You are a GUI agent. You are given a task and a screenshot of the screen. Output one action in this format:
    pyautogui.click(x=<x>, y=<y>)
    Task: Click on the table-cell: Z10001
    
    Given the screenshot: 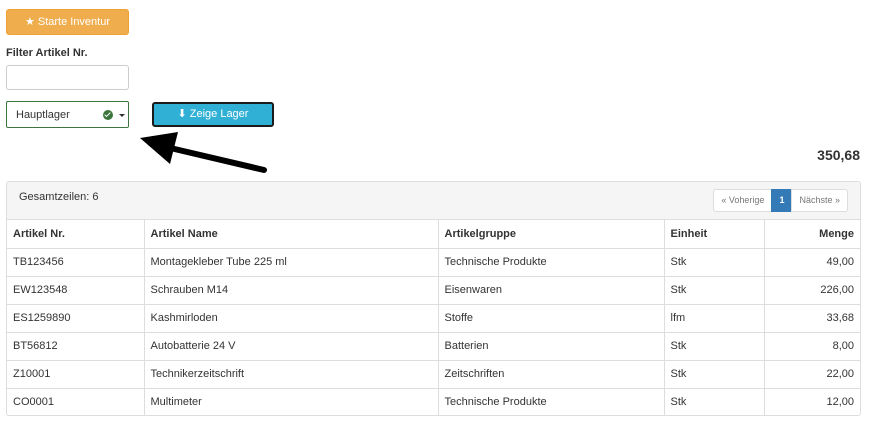 What is the action you would take?
    pyautogui.click(x=76, y=374)
    